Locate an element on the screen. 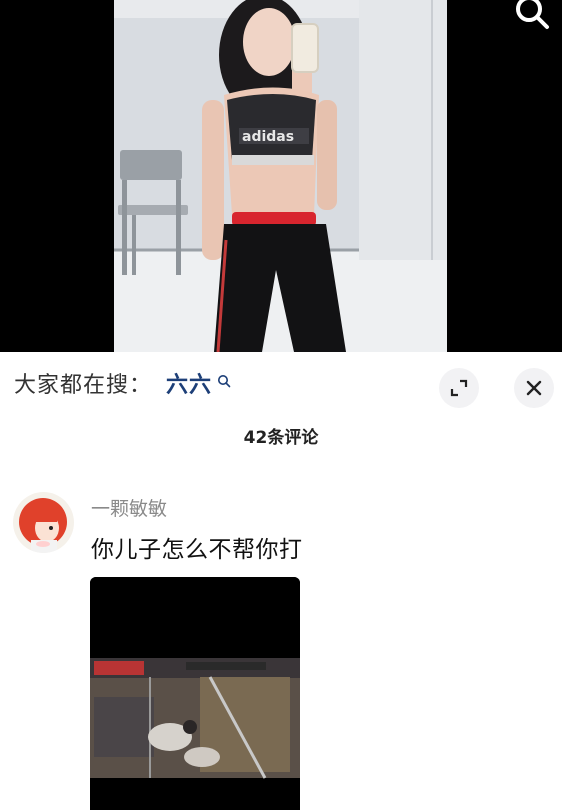  avatar-image is located at coordinates (43, 522).